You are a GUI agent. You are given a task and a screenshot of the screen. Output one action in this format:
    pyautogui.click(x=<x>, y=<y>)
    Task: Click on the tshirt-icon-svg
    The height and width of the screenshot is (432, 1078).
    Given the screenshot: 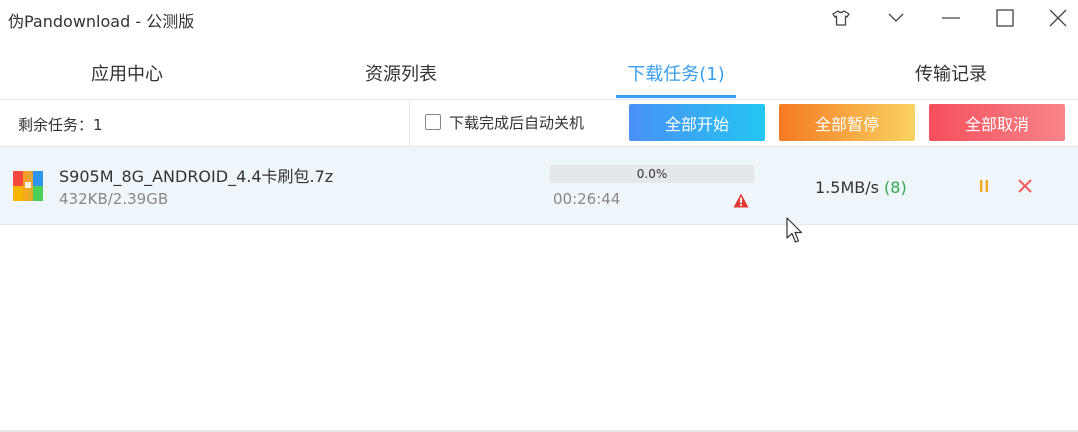 What is the action you would take?
    pyautogui.click(x=841, y=18)
    